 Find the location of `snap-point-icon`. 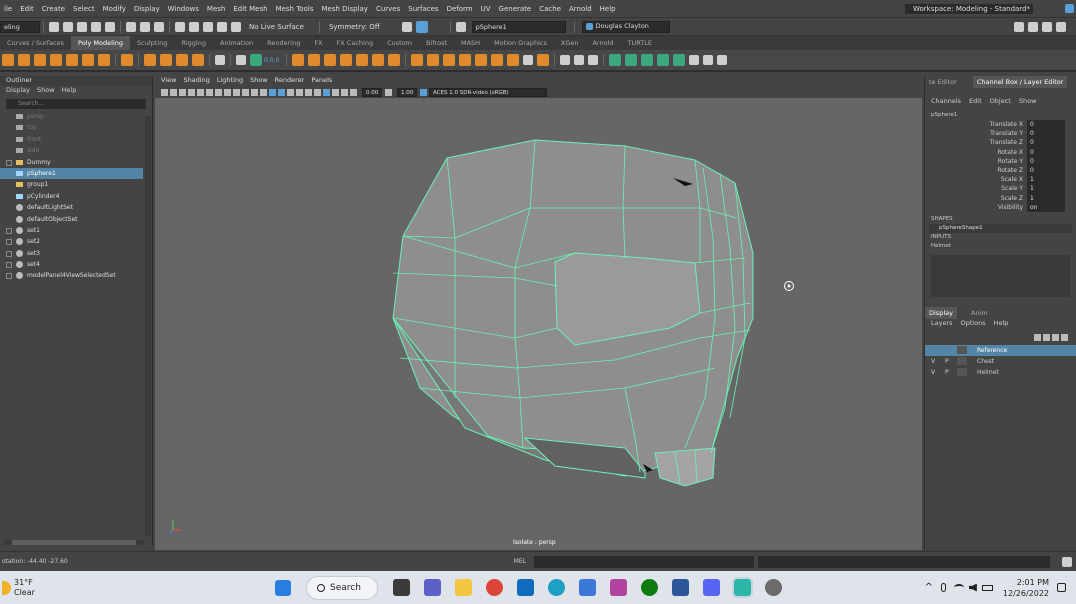

snap-point-icon is located at coordinates (208, 26).